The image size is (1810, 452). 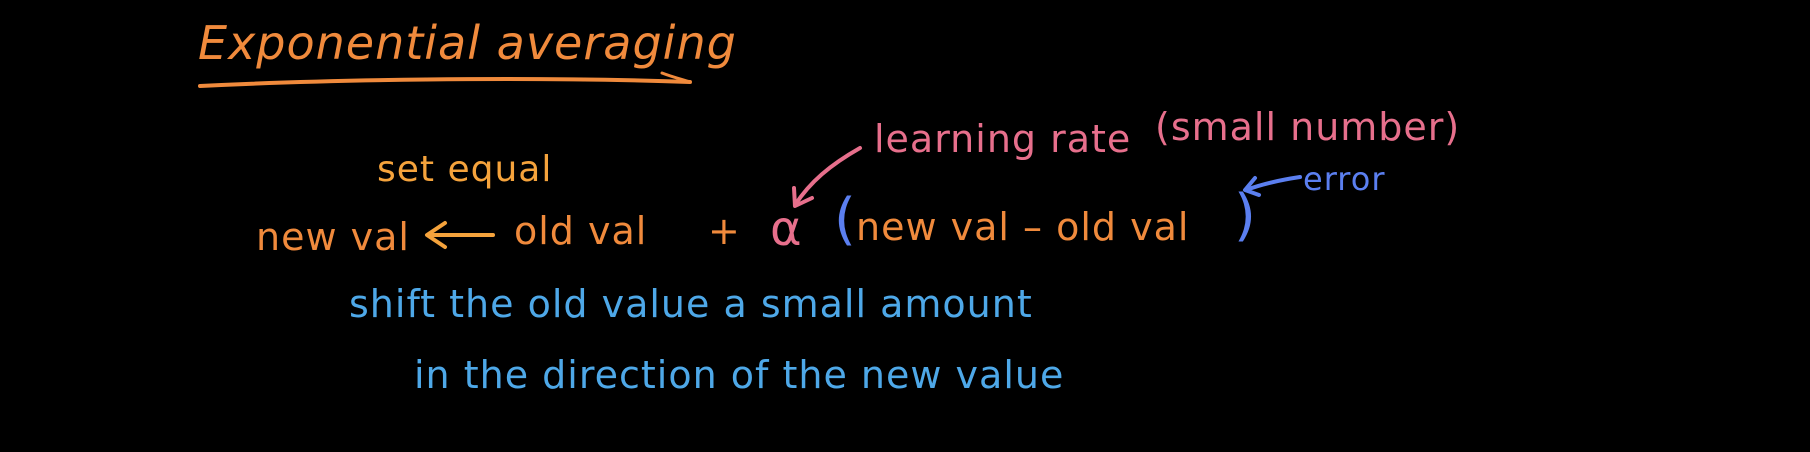 I want to click on explanation-line-2: in the direction of the new value, so click(x=739, y=375).